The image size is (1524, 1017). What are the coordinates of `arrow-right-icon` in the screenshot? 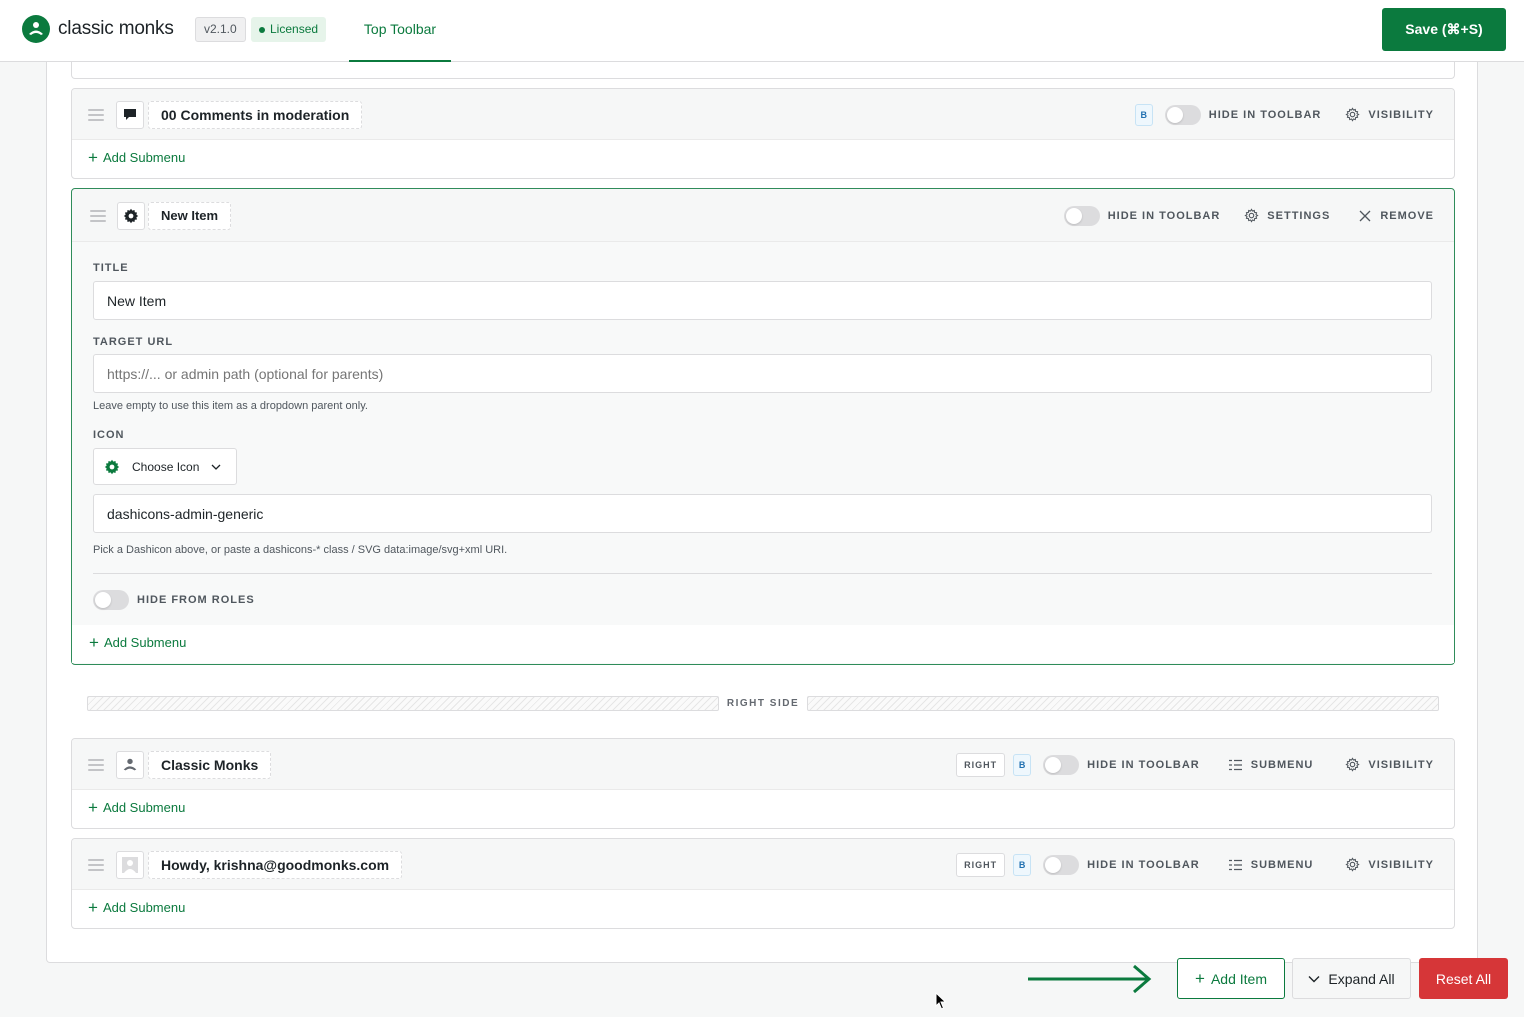 It's located at (1090, 979).